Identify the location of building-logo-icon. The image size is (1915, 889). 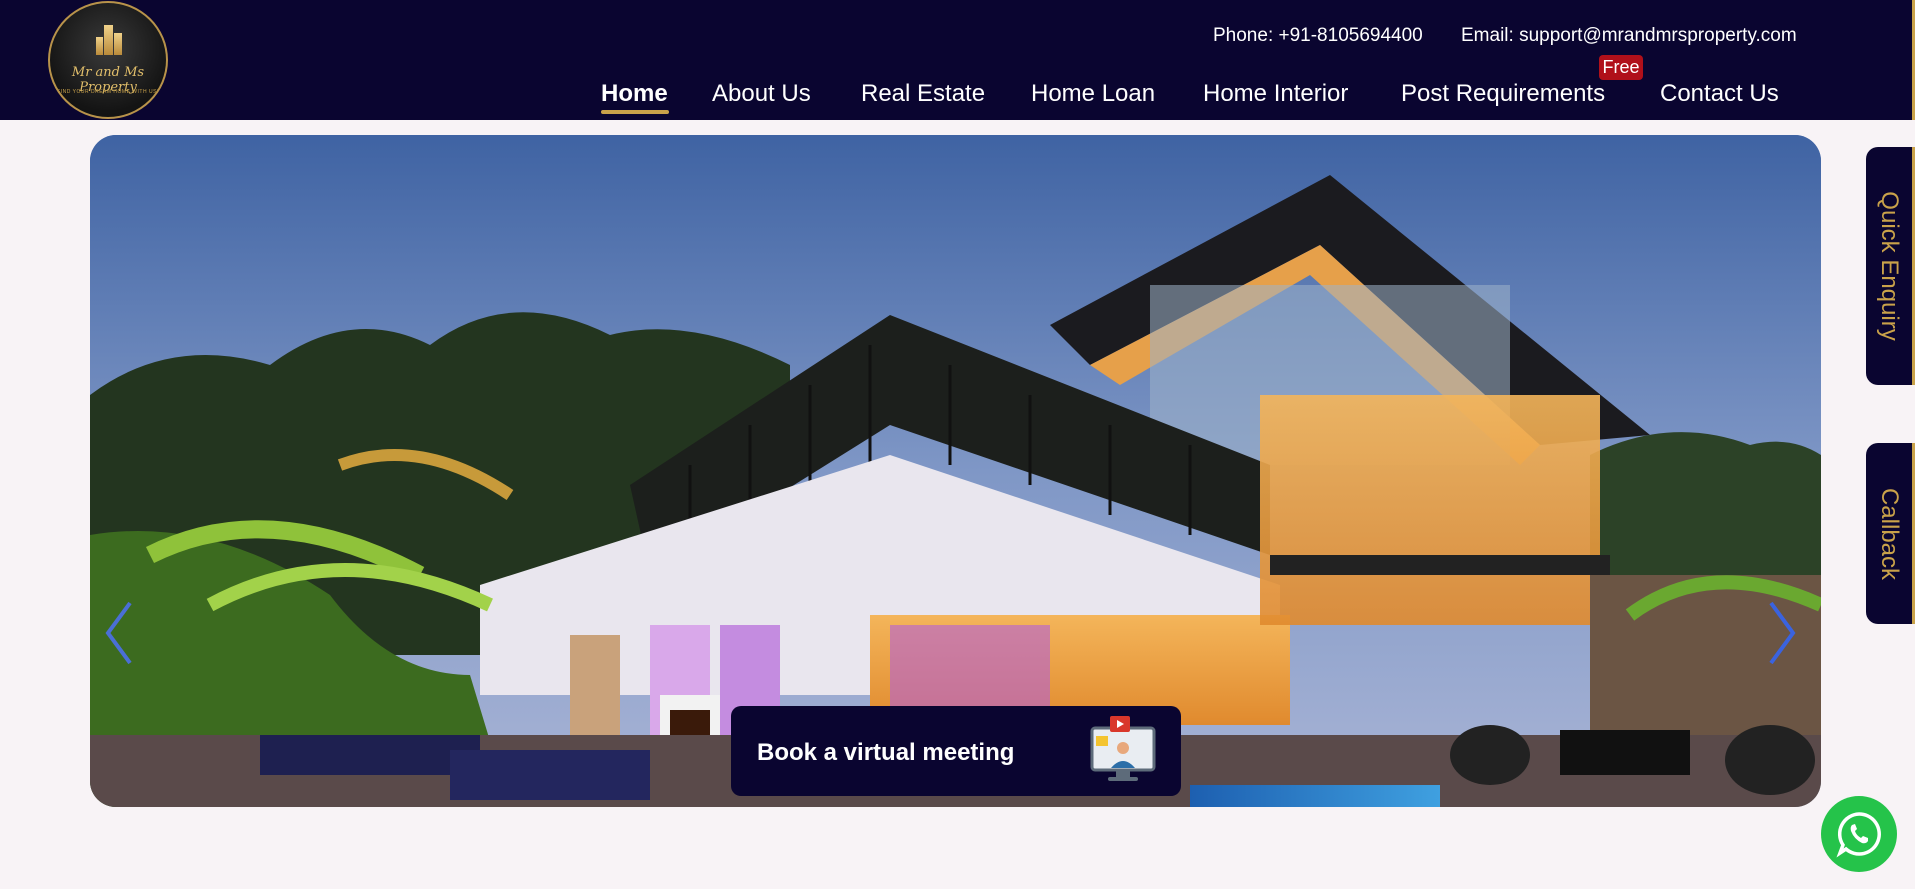
(109, 40).